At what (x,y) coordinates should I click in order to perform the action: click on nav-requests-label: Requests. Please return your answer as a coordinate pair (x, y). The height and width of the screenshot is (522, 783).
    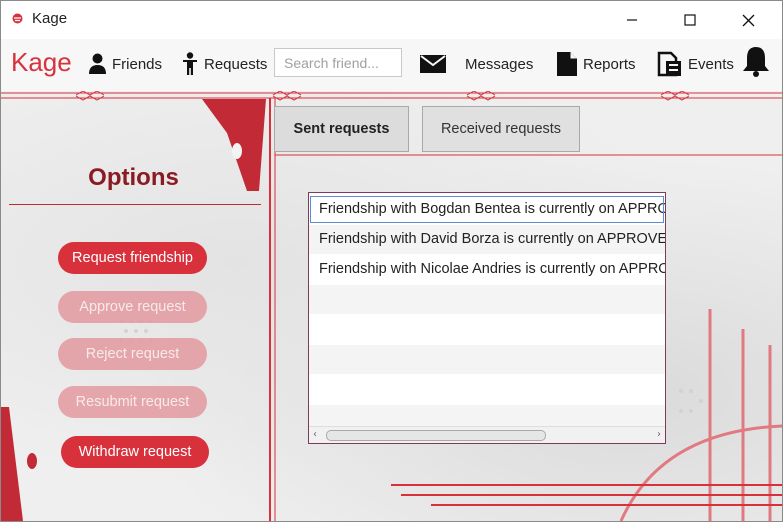
    Looking at the image, I should click on (236, 64).